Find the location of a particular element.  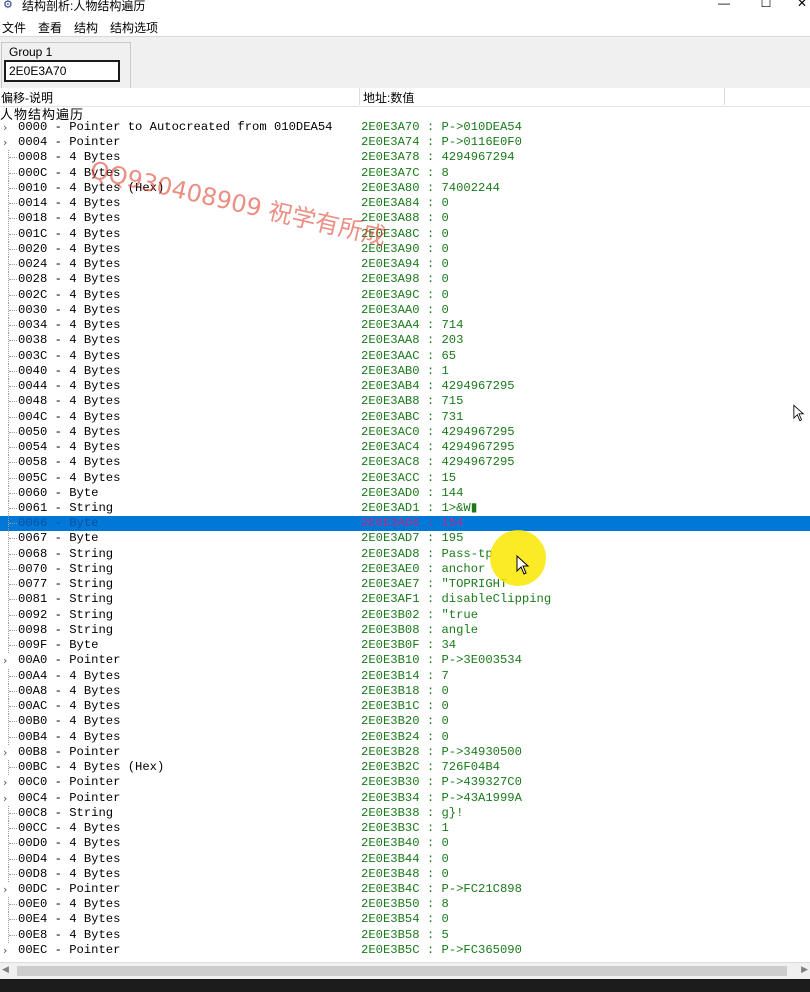

tree-row: 0020 - 4 Bytes 2E0E3A90 : 0 is located at coordinates (405, 249).